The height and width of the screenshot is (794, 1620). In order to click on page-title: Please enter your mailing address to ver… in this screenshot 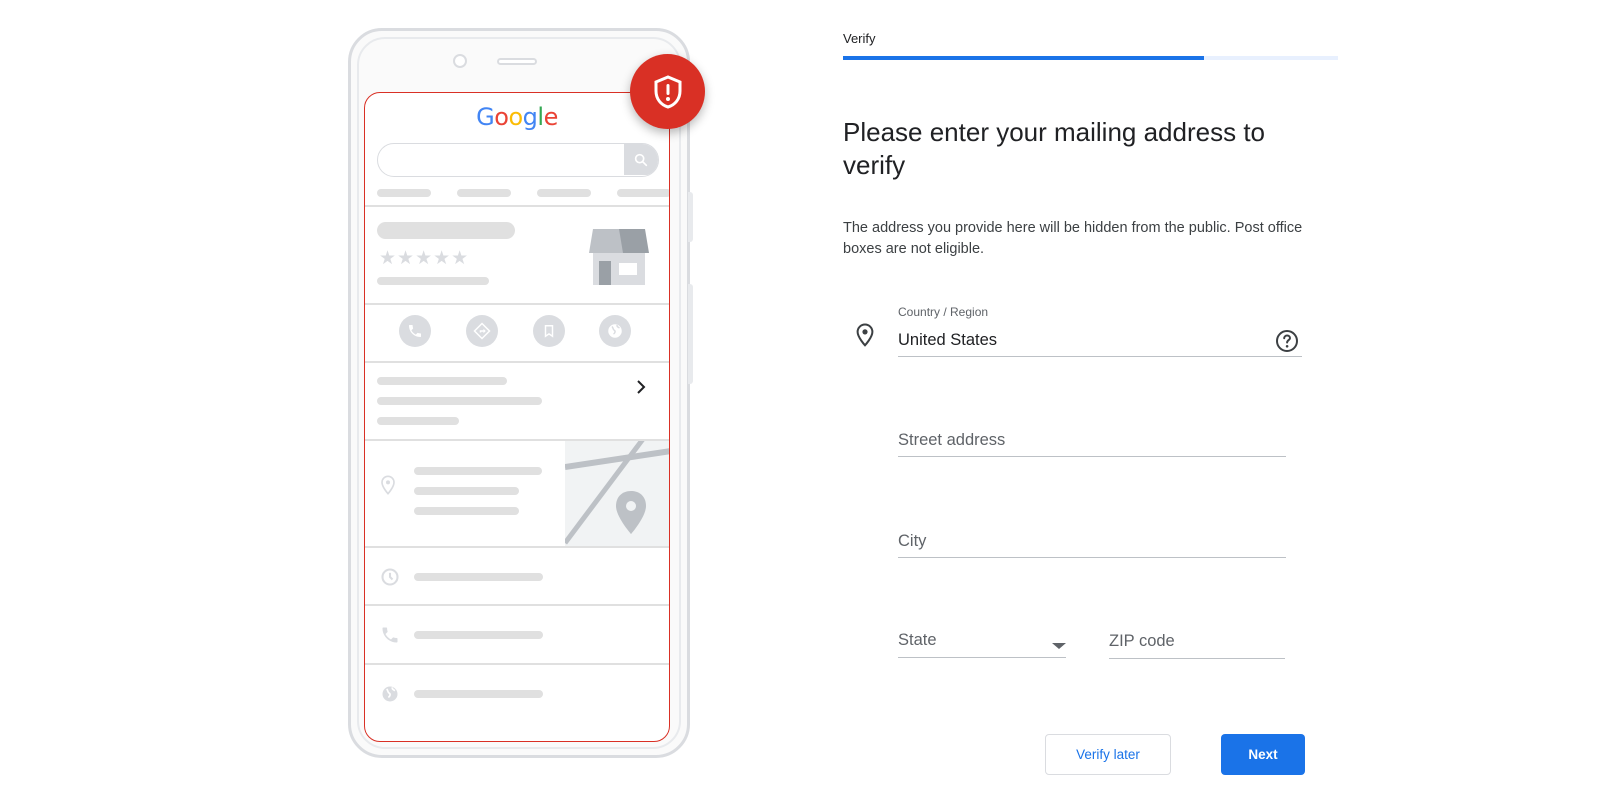, I will do `click(1054, 148)`.